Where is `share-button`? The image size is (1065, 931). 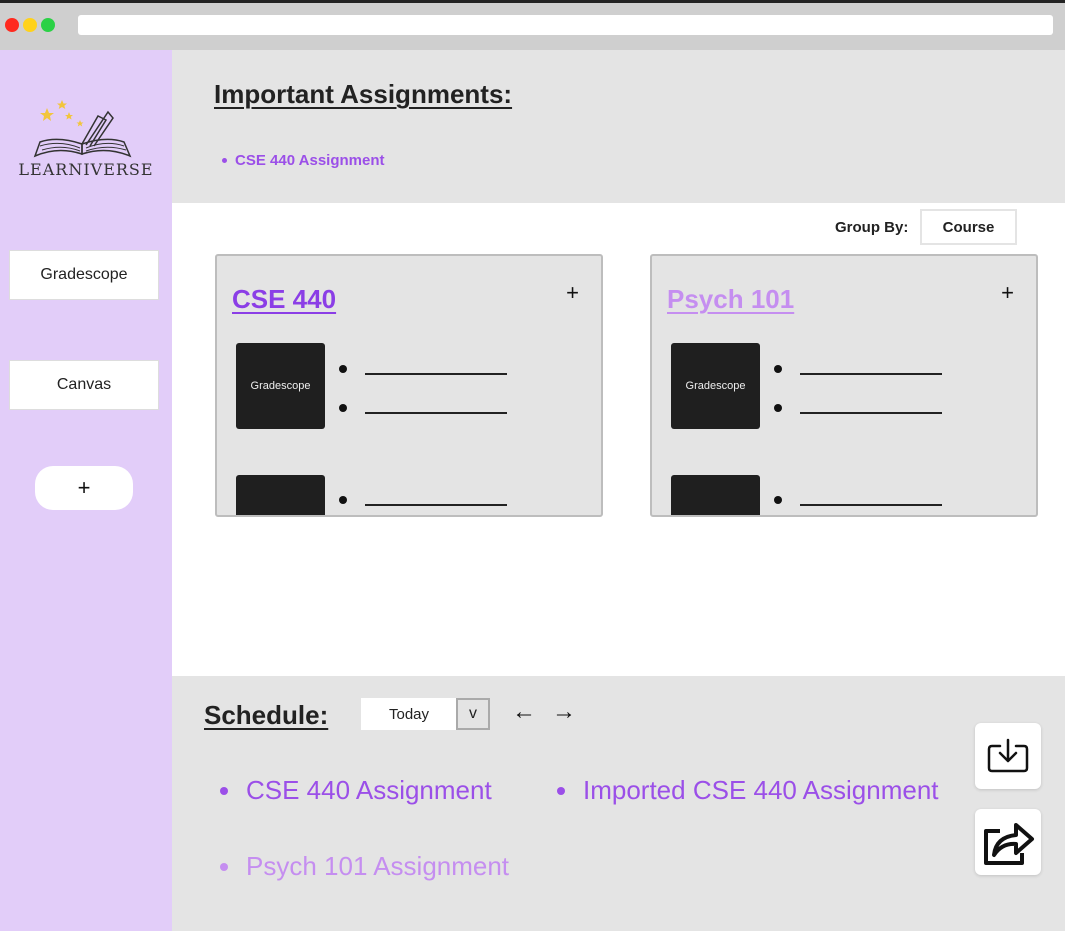
share-button is located at coordinates (1008, 842).